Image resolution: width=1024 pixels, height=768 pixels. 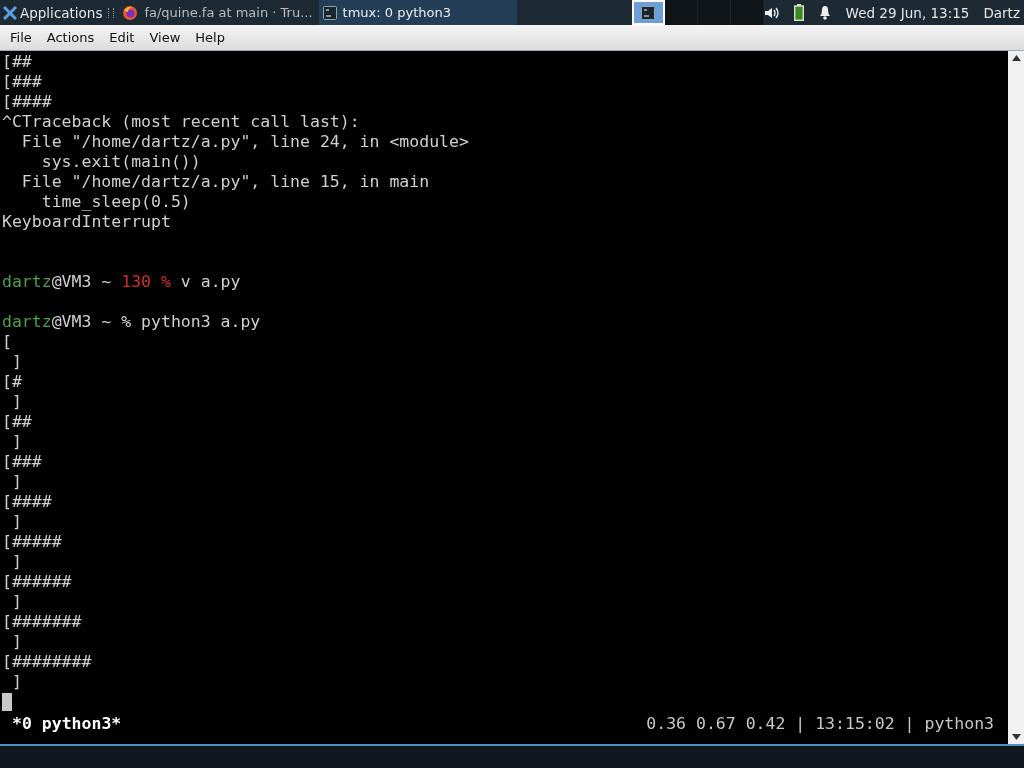 I want to click on terminal-line: [#####, so click(x=32, y=542).